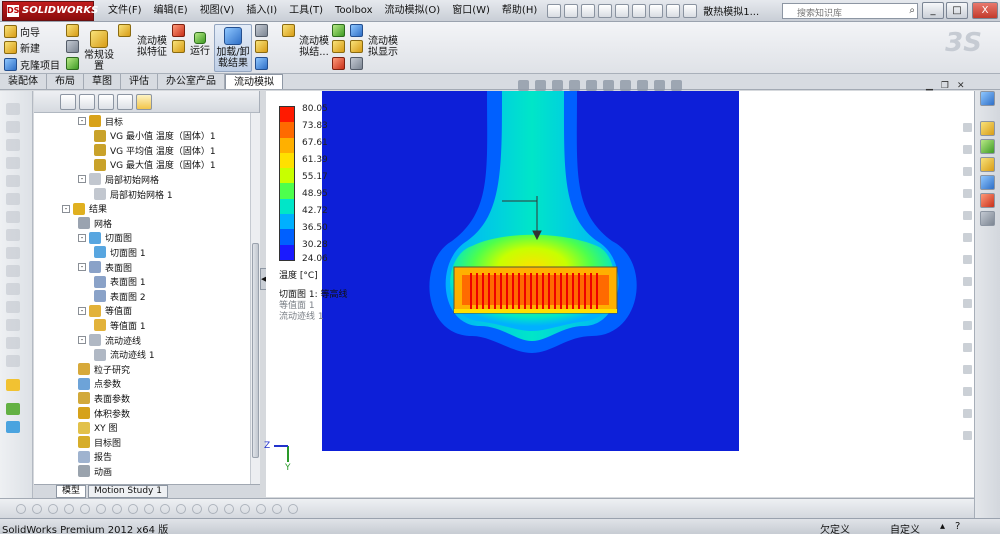 The width and height of the screenshot is (1000, 534). Describe the element at coordinates (605, 10) in the screenshot. I see `print-icon` at that location.